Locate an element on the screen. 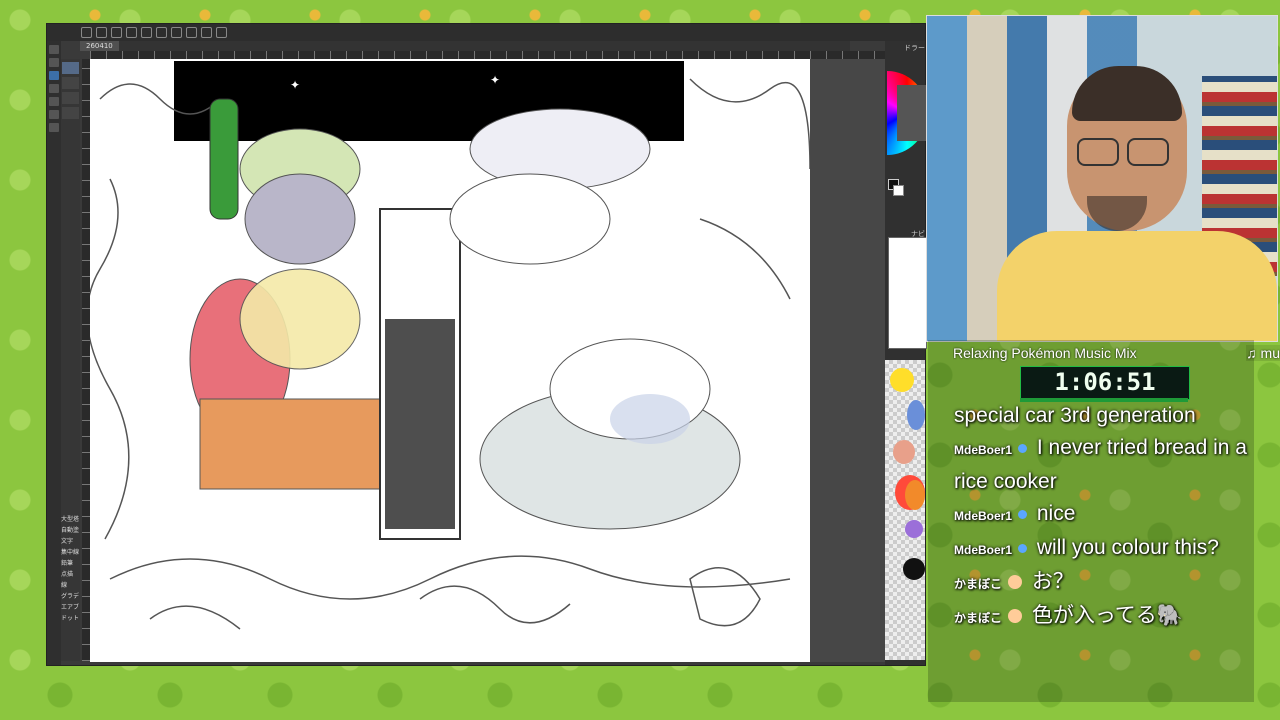 This screenshot has height=720, width=1280. sub-tool-label: 文字 is located at coordinates (70, 541).